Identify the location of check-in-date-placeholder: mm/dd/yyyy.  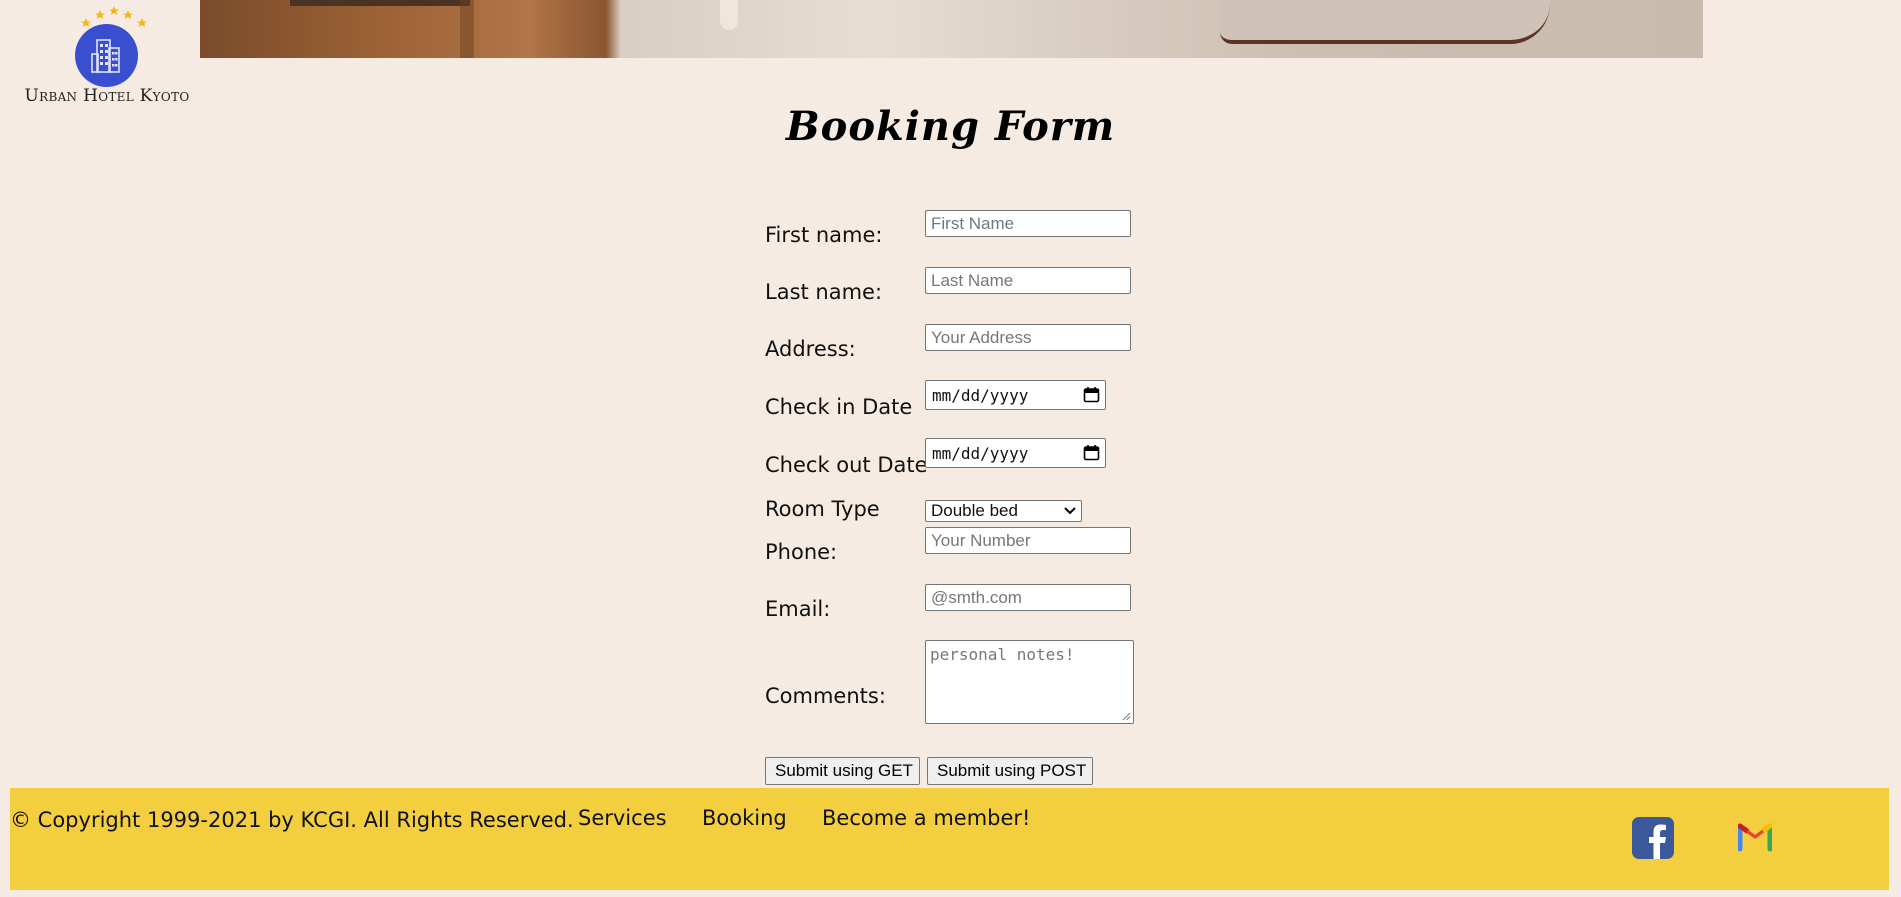
(980, 395).